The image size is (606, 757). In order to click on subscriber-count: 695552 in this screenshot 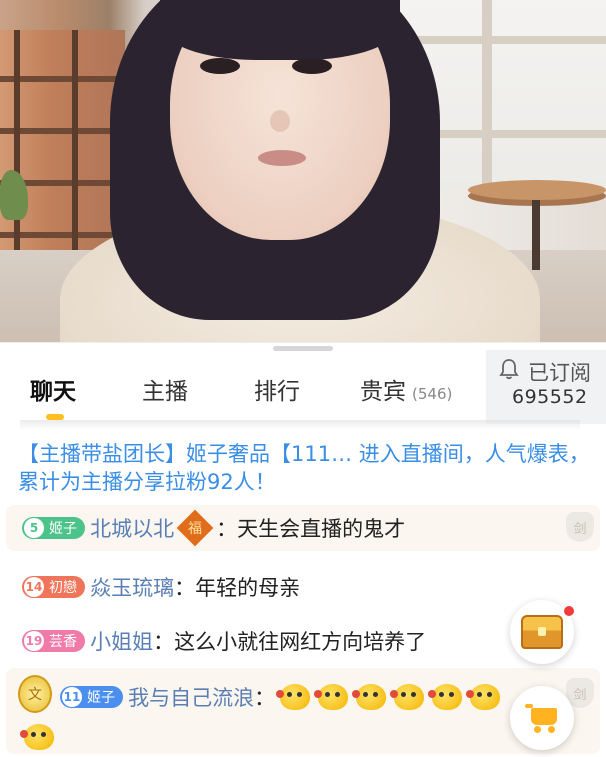, I will do `click(550, 397)`.